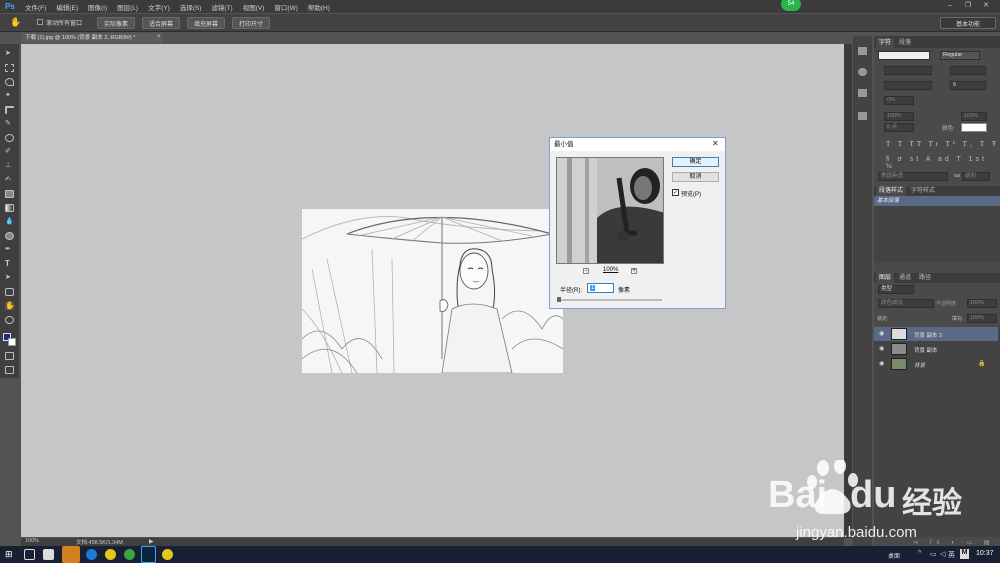  What do you see at coordinates (976, 176) in the screenshot?
I see `antialias-select: 锐利` at bounding box center [976, 176].